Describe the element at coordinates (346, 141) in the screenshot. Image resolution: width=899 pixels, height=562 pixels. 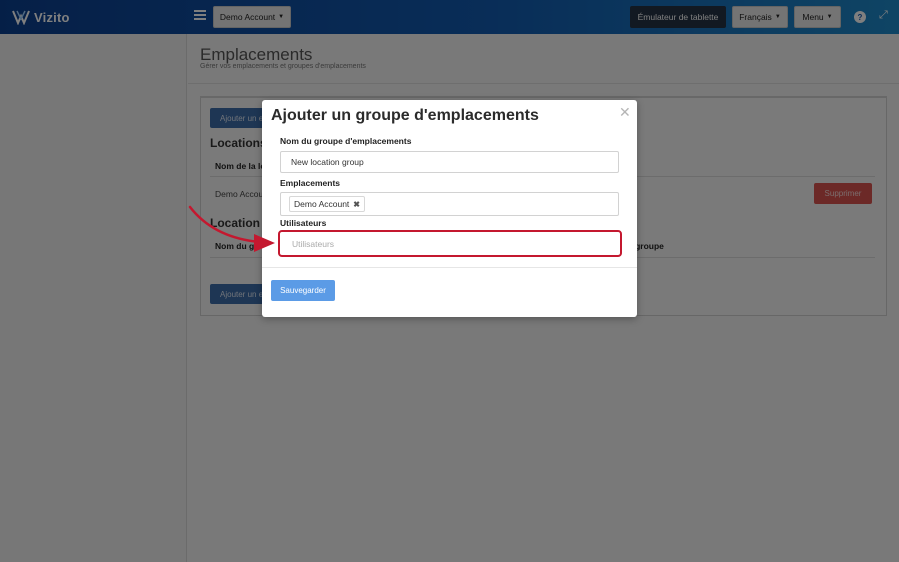
I see `group-name-label: Nom du groupe d'emplacements` at that location.